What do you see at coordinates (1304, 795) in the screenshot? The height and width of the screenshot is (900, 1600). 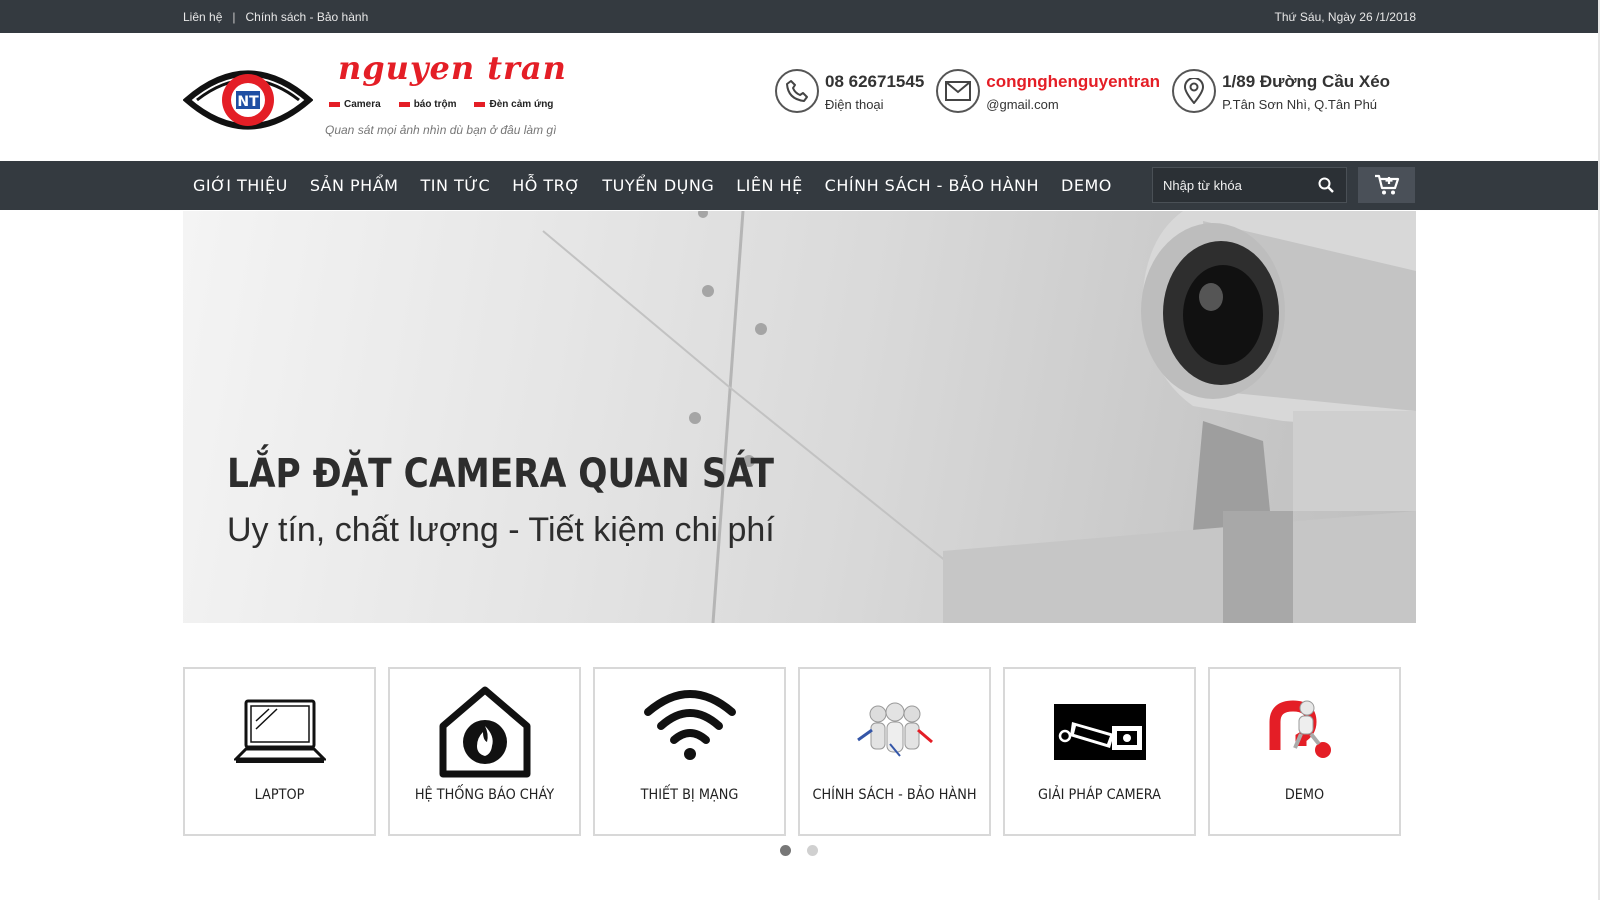 I see `category-label: DEMO` at bounding box center [1304, 795].